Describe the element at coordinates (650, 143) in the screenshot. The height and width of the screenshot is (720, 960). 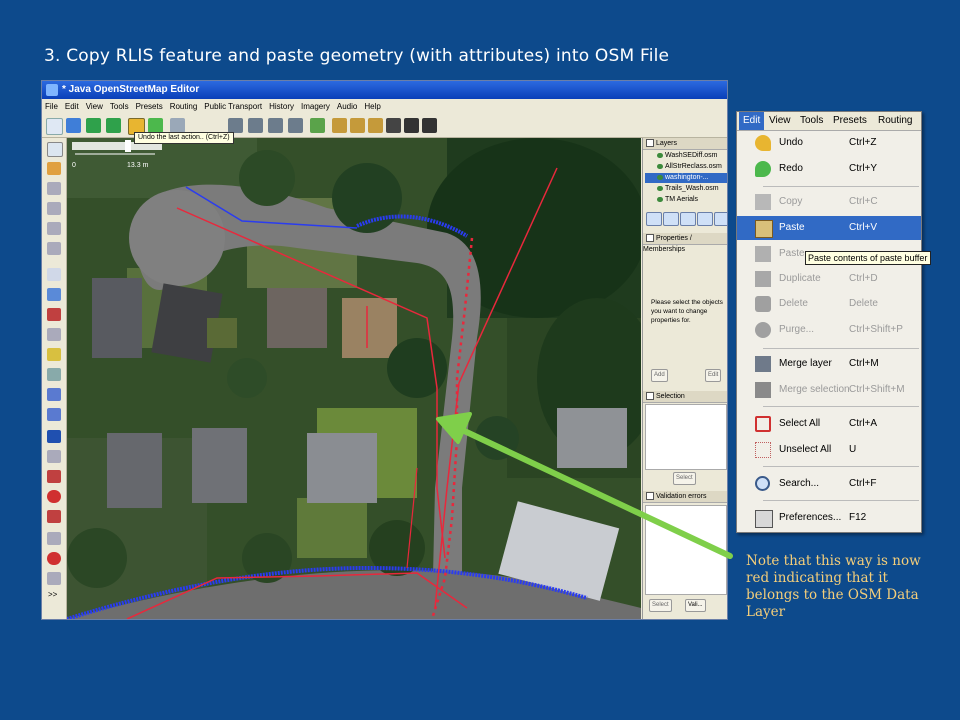
I see `layers-toggle-icon` at that location.